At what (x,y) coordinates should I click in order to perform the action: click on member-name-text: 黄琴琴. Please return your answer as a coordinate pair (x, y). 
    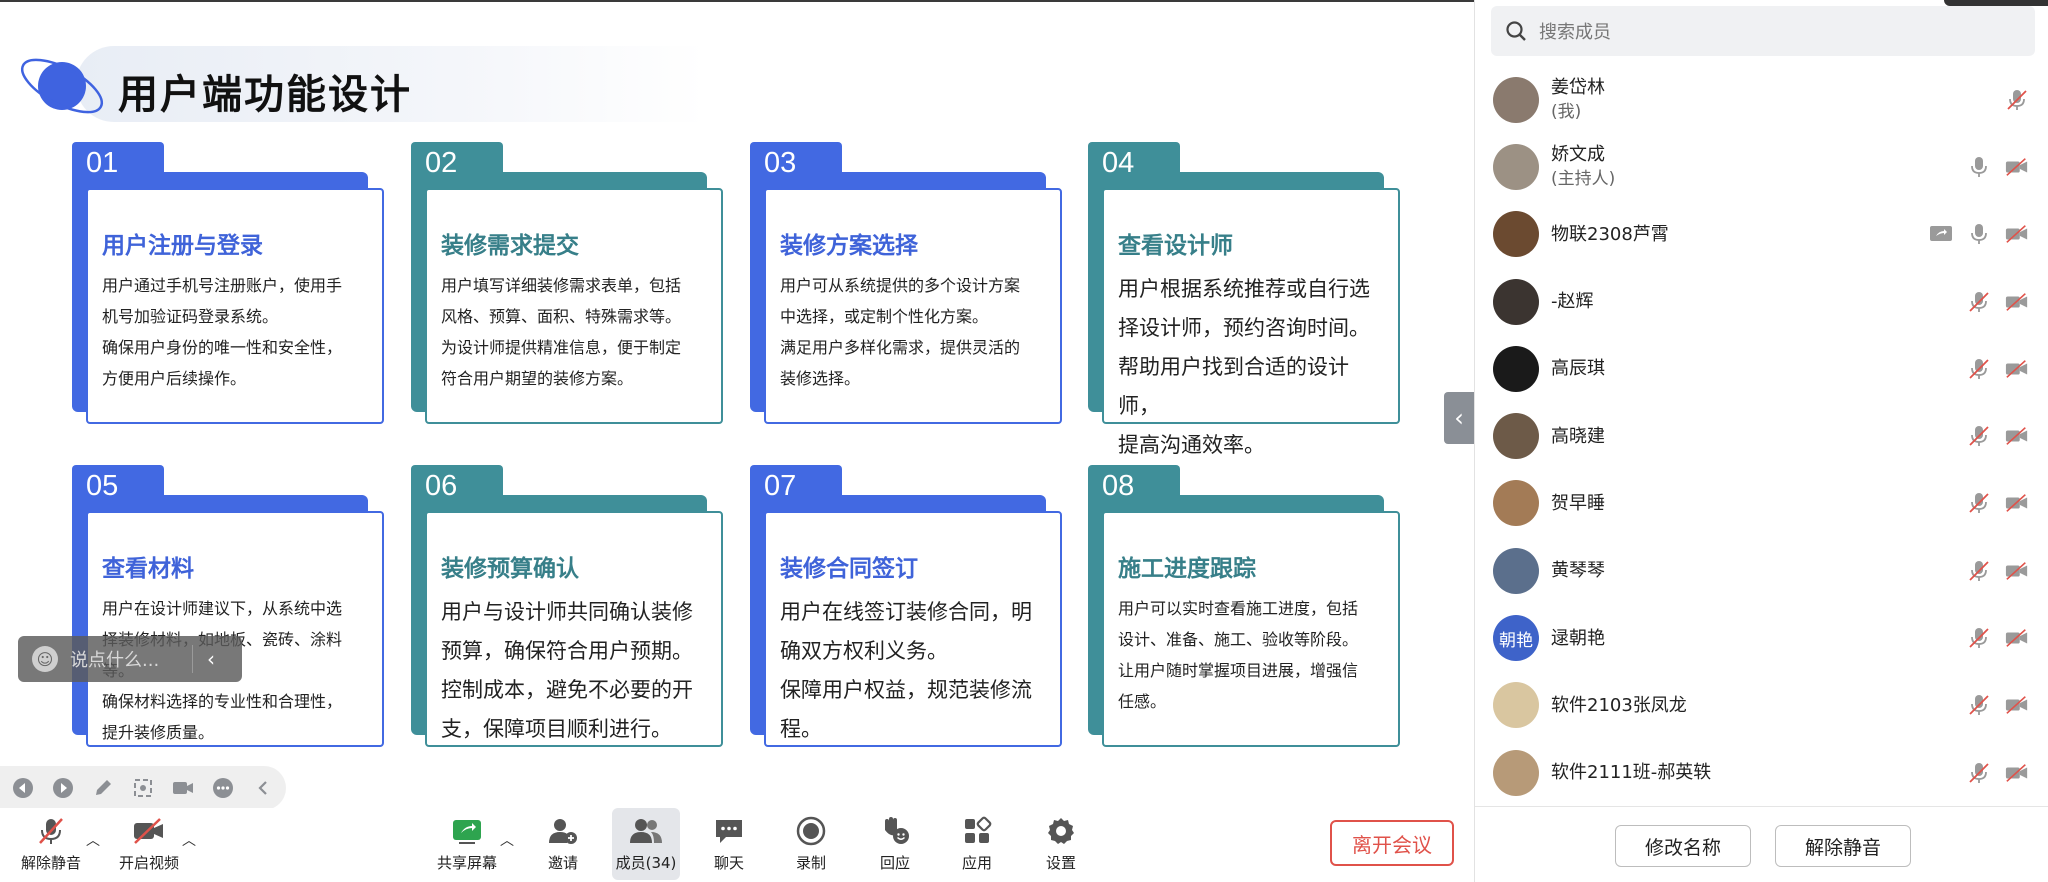
    Looking at the image, I should click on (1578, 571).